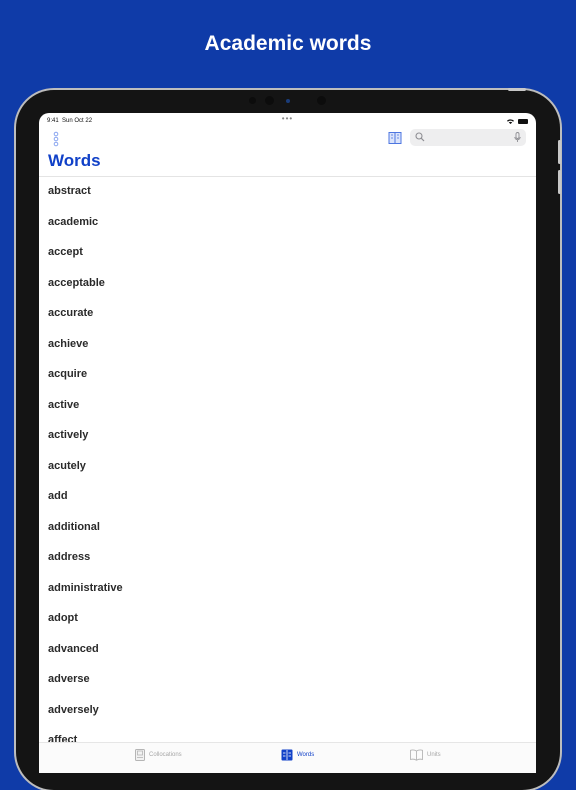 The width and height of the screenshot is (576, 790). What do you see at coordinates (288, 43) in the screenshot?
I see `headline: Academic words` at bounding box center [288, 43].